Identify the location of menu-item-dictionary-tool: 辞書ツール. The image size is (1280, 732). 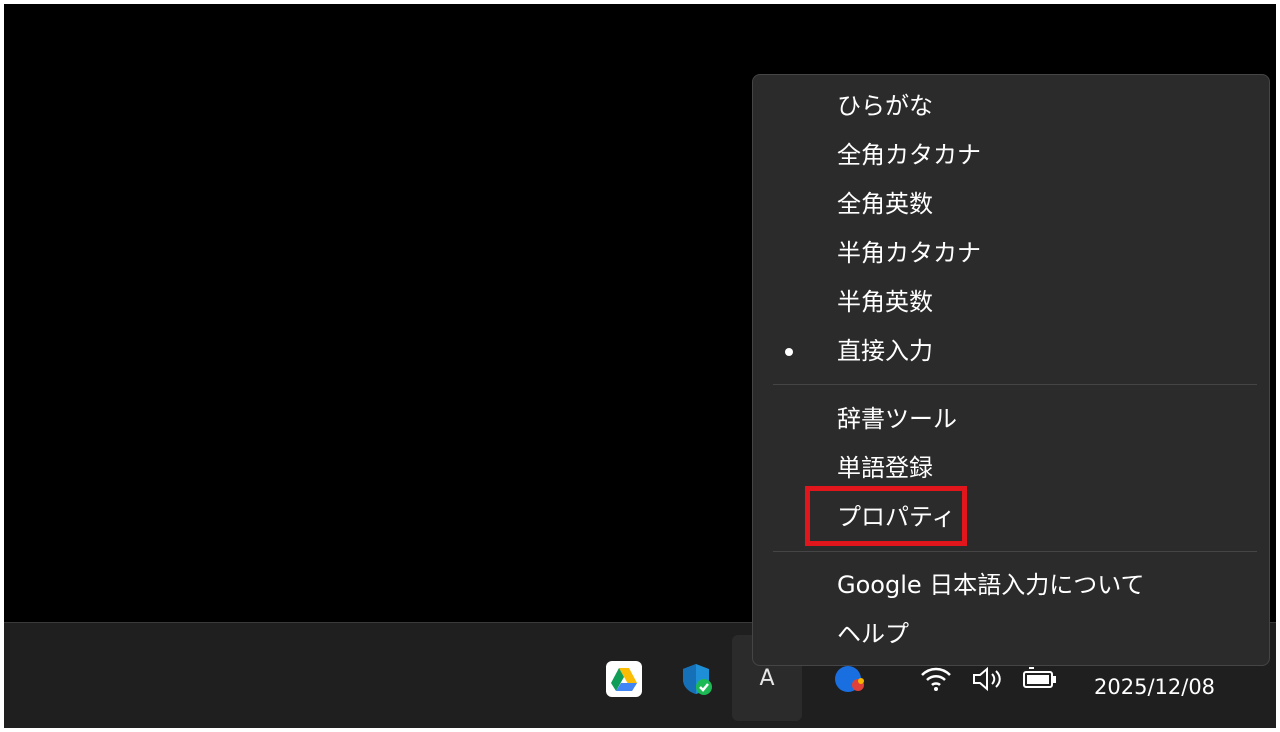
(1011, 419).